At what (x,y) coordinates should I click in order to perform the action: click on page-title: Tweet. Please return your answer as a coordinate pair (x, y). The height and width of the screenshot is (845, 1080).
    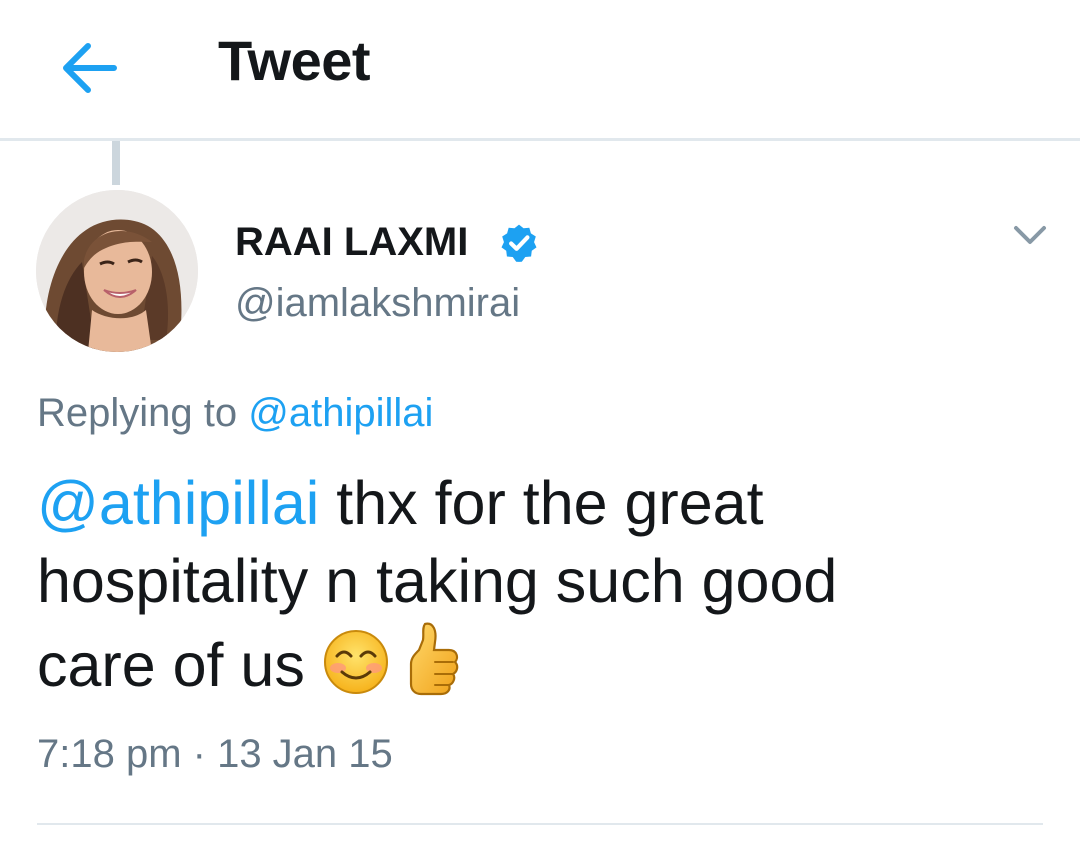
    Looking at the image, I should click on (294, 60).